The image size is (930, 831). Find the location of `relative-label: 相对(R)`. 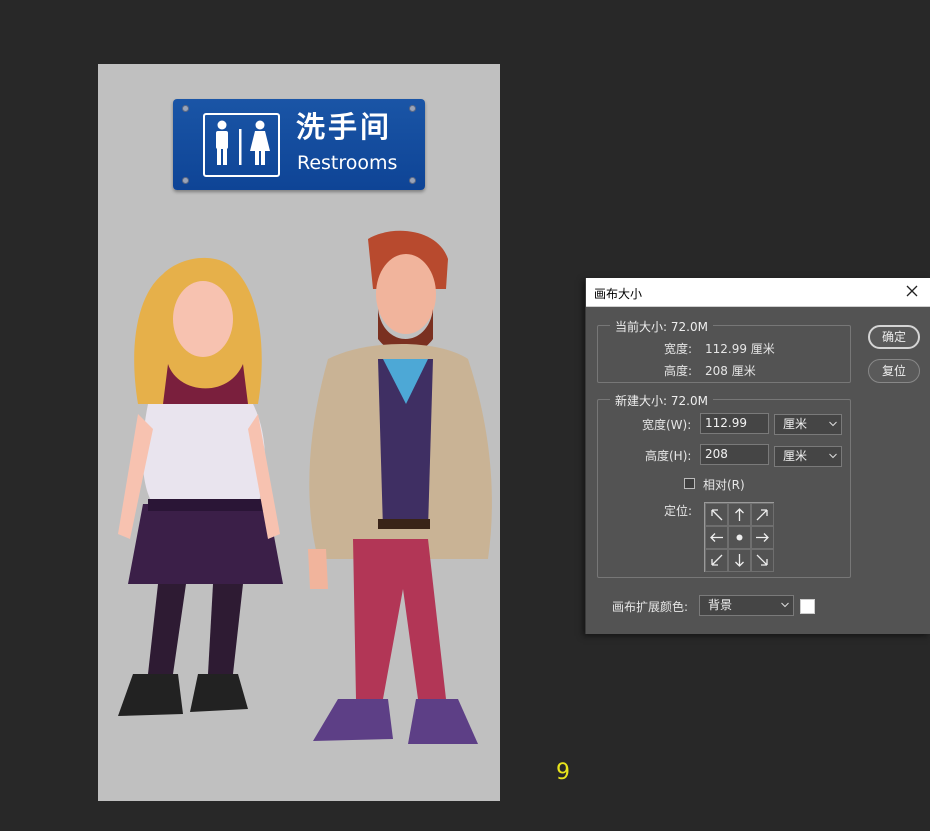

relative-label: 相对(R) is located at coordinates (724, 485).